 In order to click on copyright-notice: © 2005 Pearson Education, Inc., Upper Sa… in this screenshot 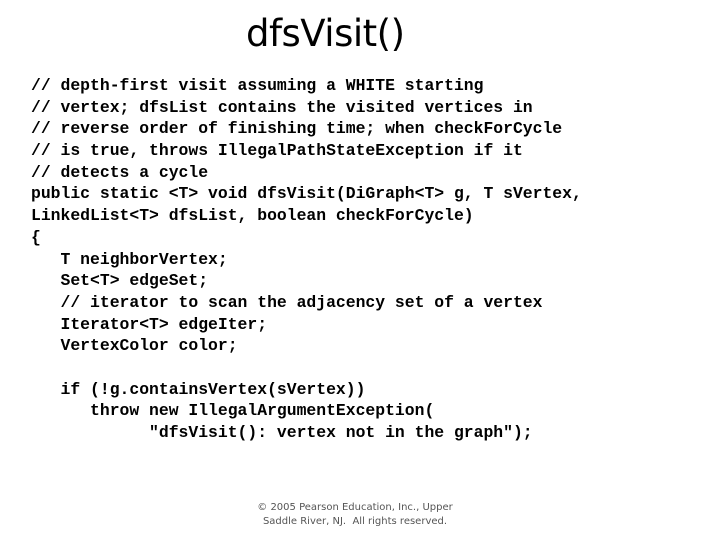, I will do `click(355, 515)`.